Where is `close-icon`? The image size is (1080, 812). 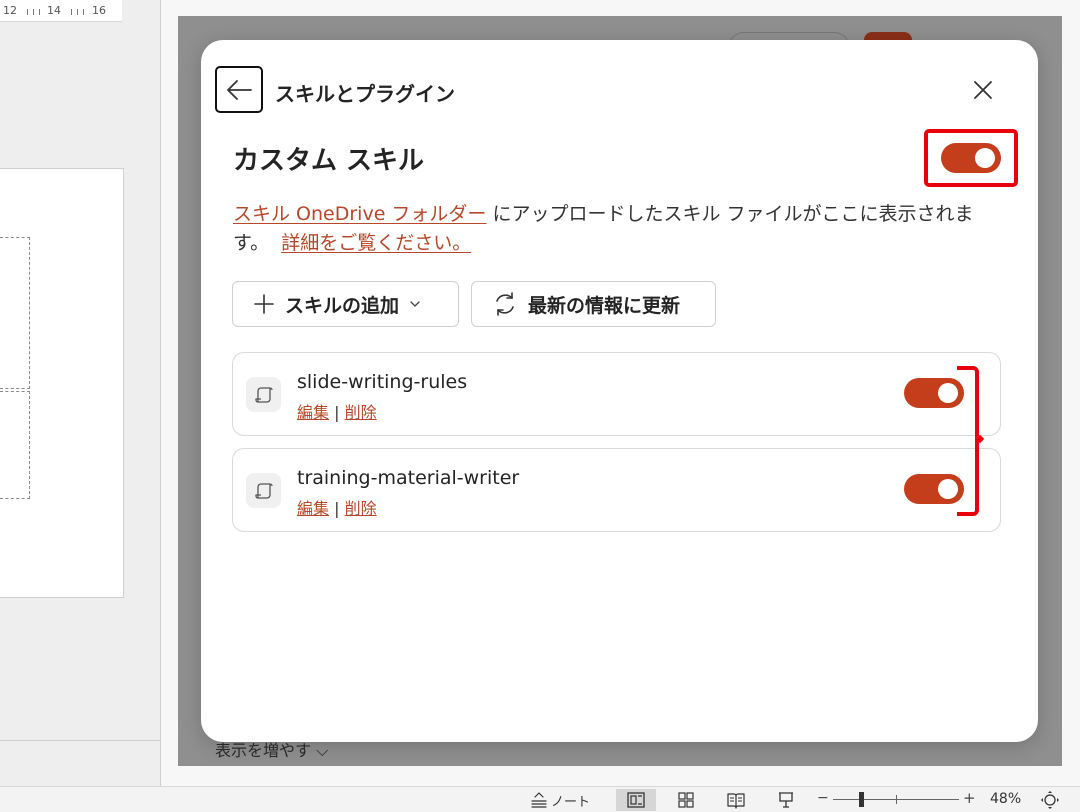
close-icon is located at coordinates (983, 90).